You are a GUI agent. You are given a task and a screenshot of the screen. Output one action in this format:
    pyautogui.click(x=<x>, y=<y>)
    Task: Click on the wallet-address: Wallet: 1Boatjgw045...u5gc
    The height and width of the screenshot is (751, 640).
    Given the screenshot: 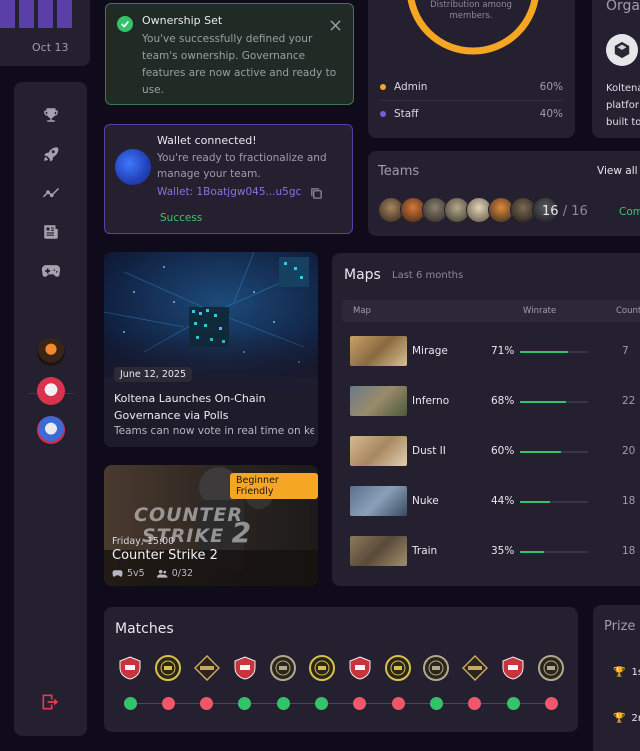 What is the action you would take?
    pyautogui.click(x=229, y=192)
    